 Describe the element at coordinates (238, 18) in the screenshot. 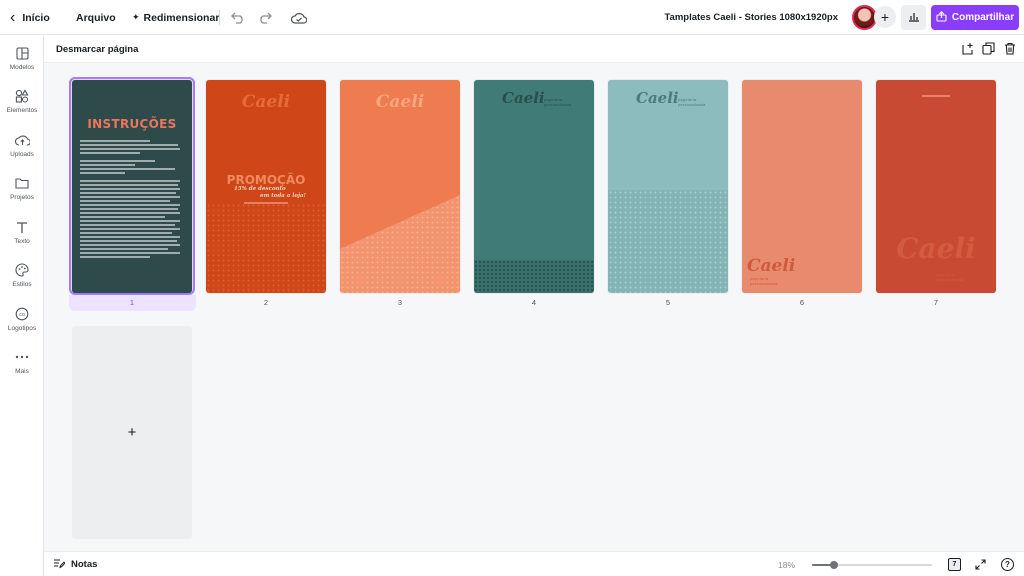

I see `undo-icon` at that location.